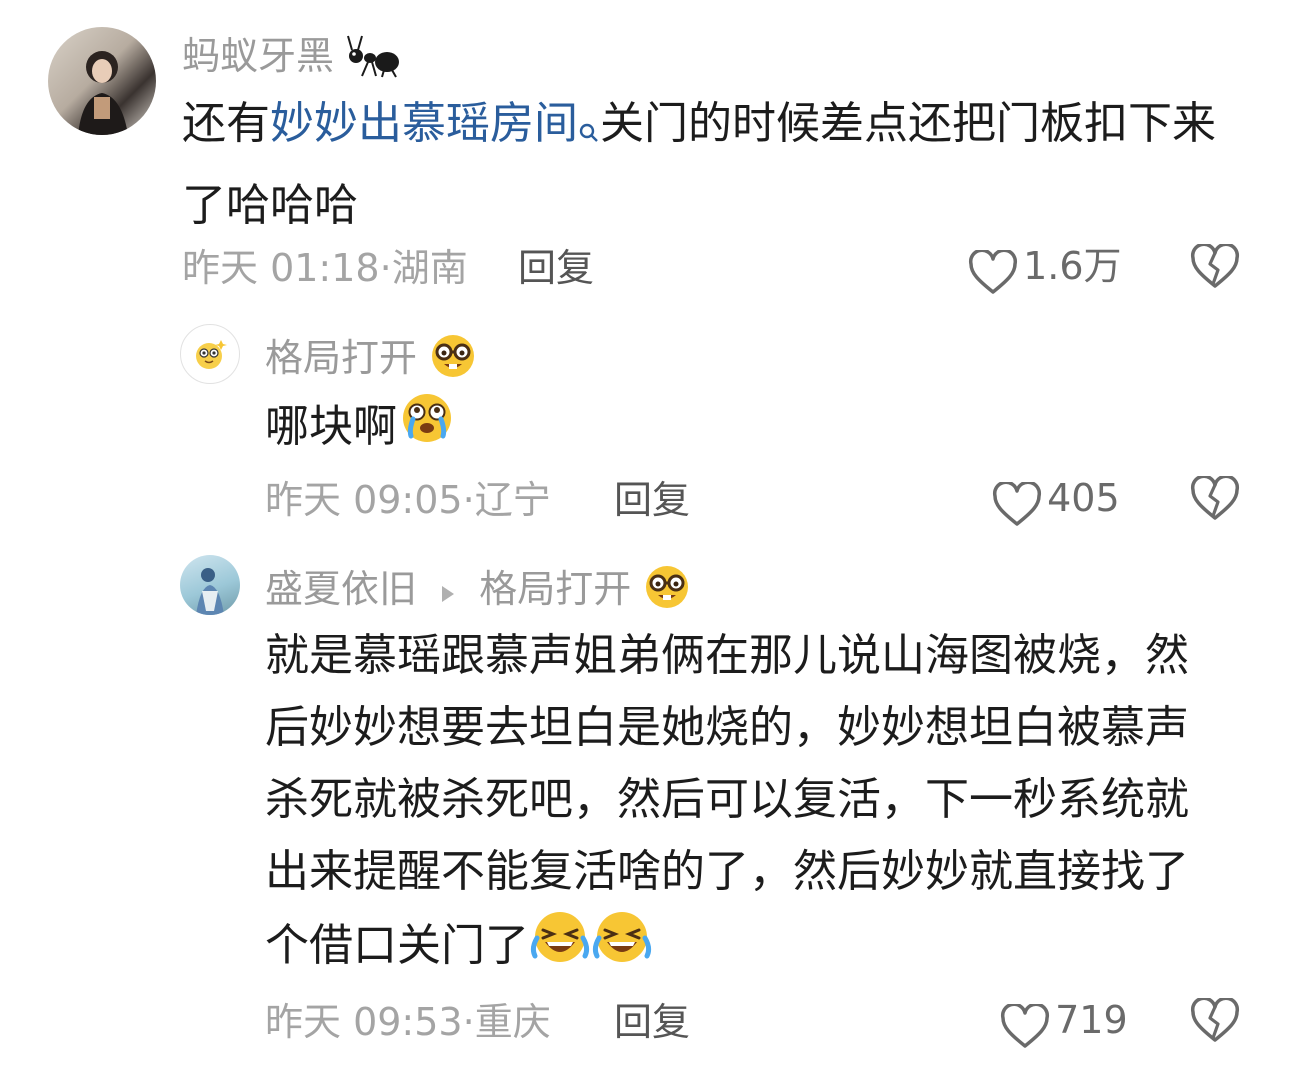 The image size is (1290, 1076). Describe the element at coordinates (512, 500) in the screenshot. I see `location: 辽宁` at that location.